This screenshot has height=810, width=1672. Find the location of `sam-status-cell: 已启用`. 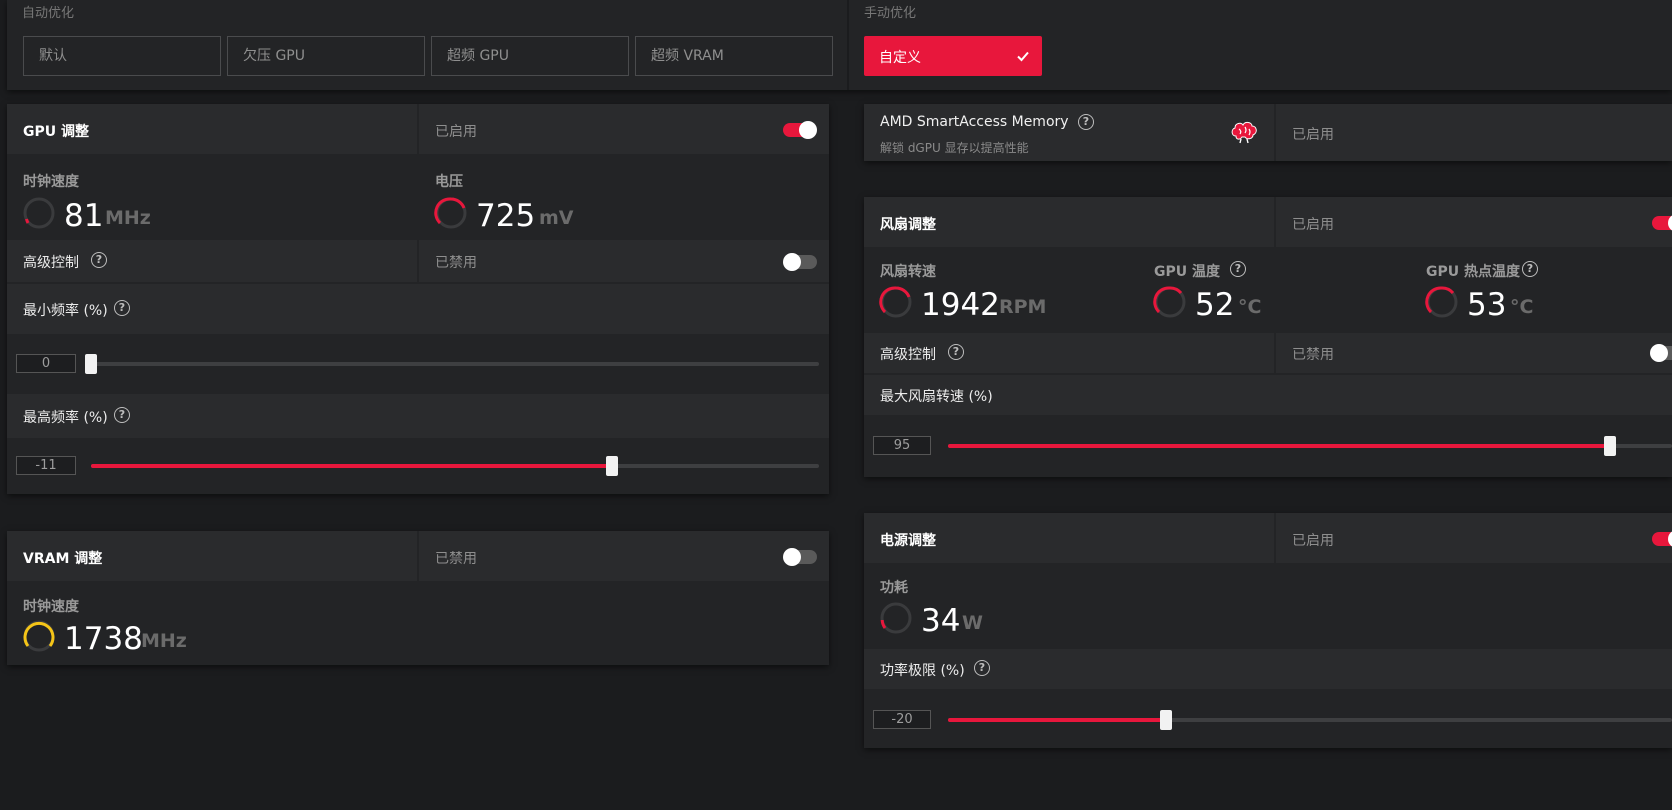

sam-status-cell: 已启用 is located at coordinates (1474, 132).